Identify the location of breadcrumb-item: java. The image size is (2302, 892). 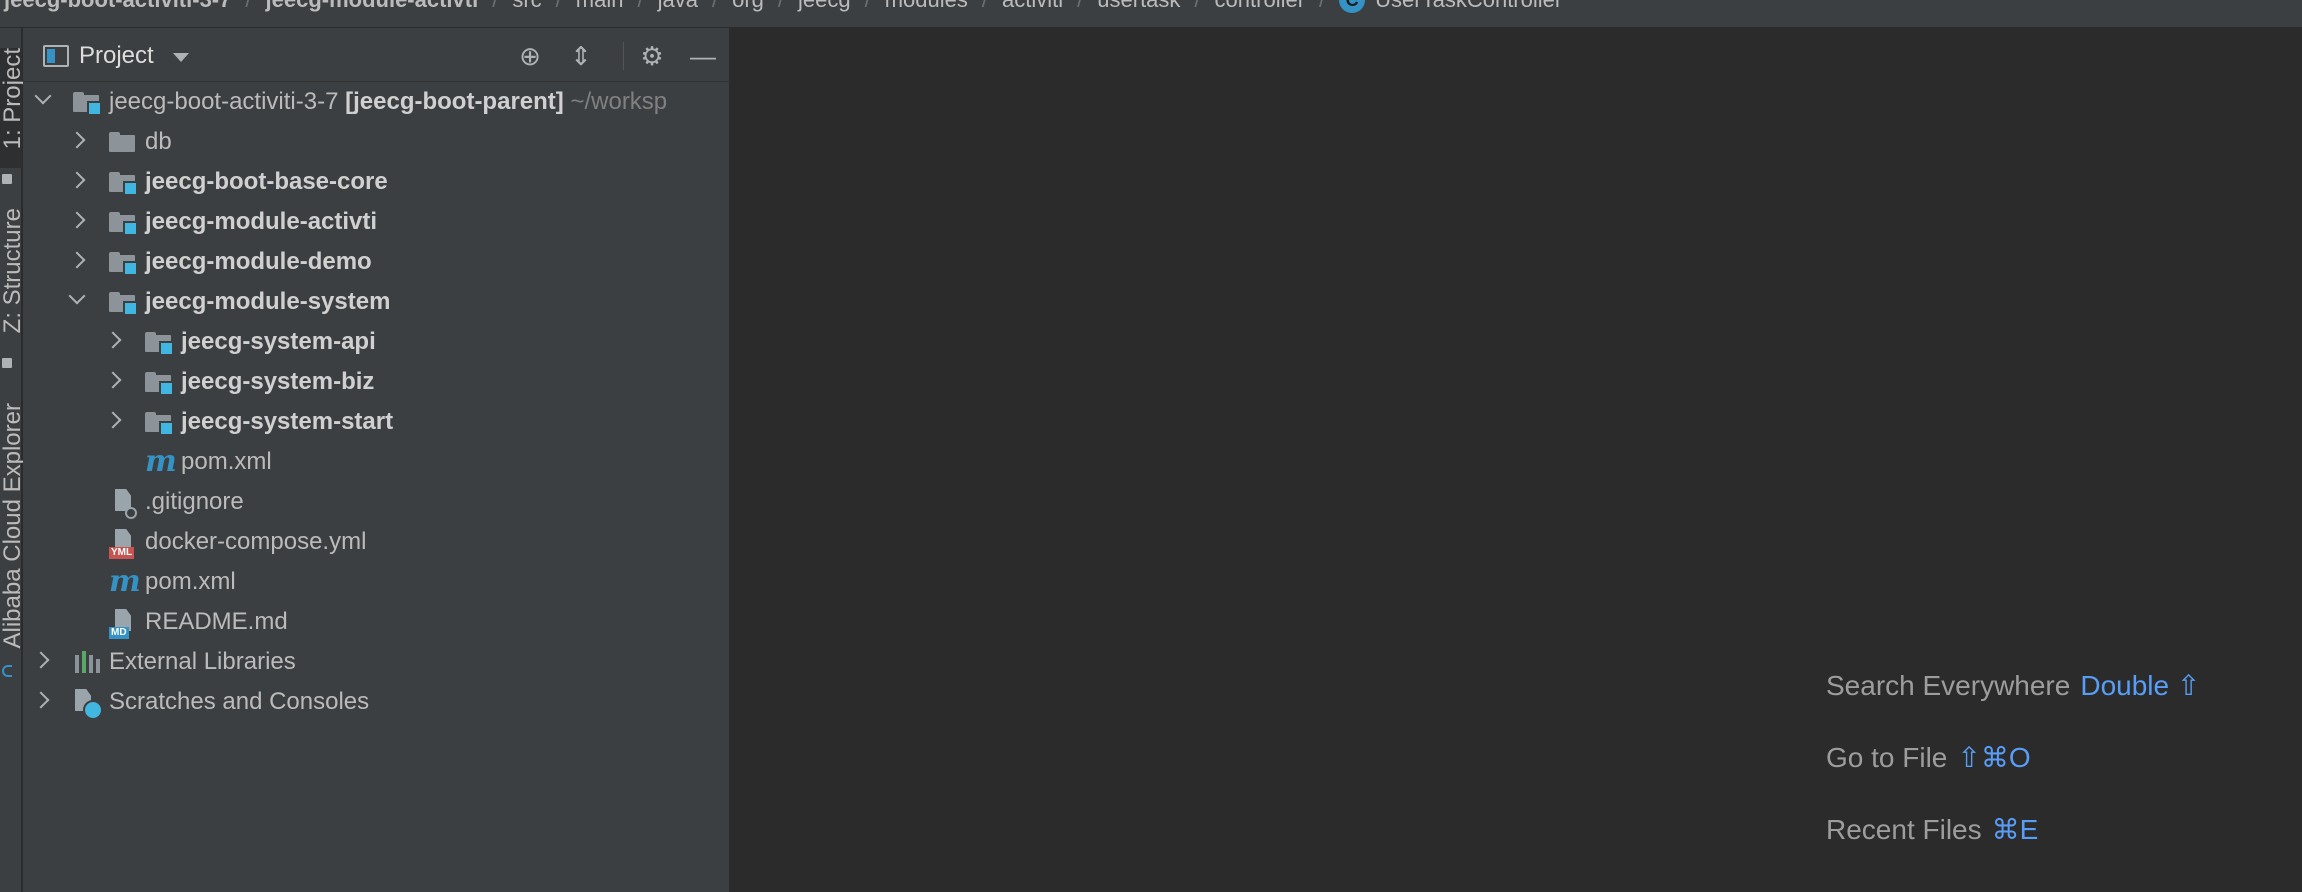
(678, 7).